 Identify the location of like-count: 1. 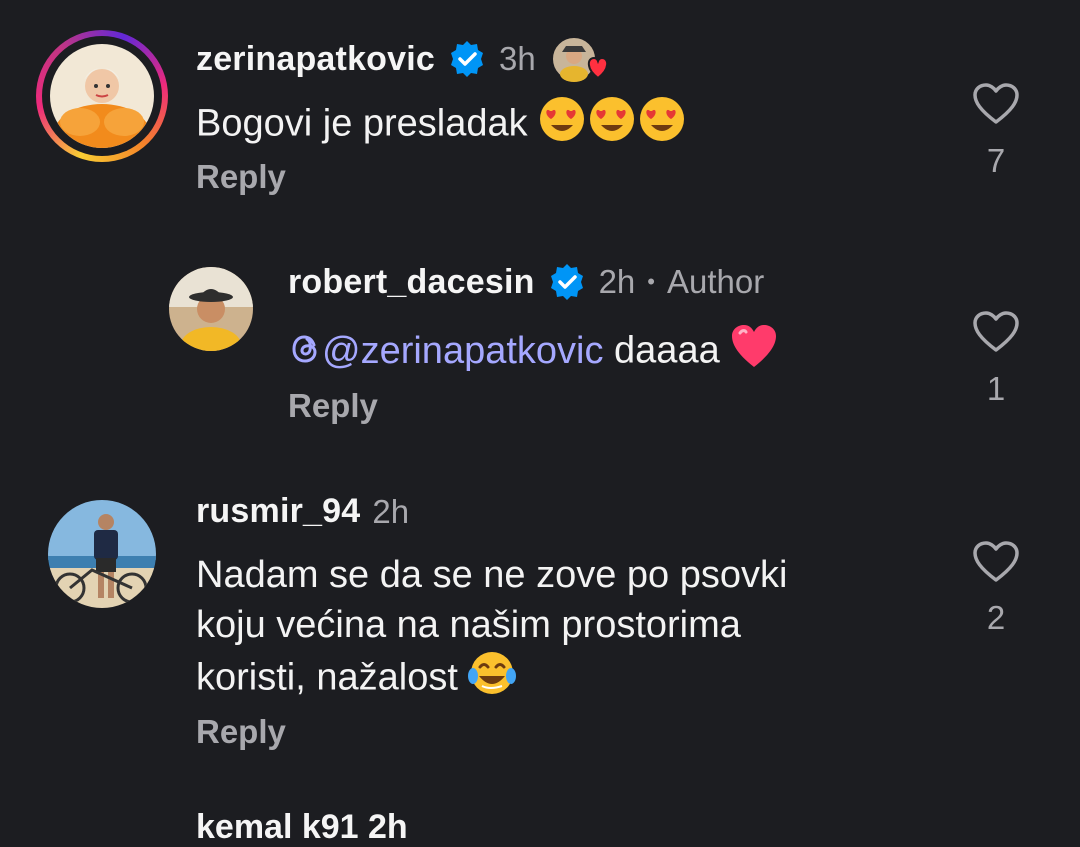
(996, 388).